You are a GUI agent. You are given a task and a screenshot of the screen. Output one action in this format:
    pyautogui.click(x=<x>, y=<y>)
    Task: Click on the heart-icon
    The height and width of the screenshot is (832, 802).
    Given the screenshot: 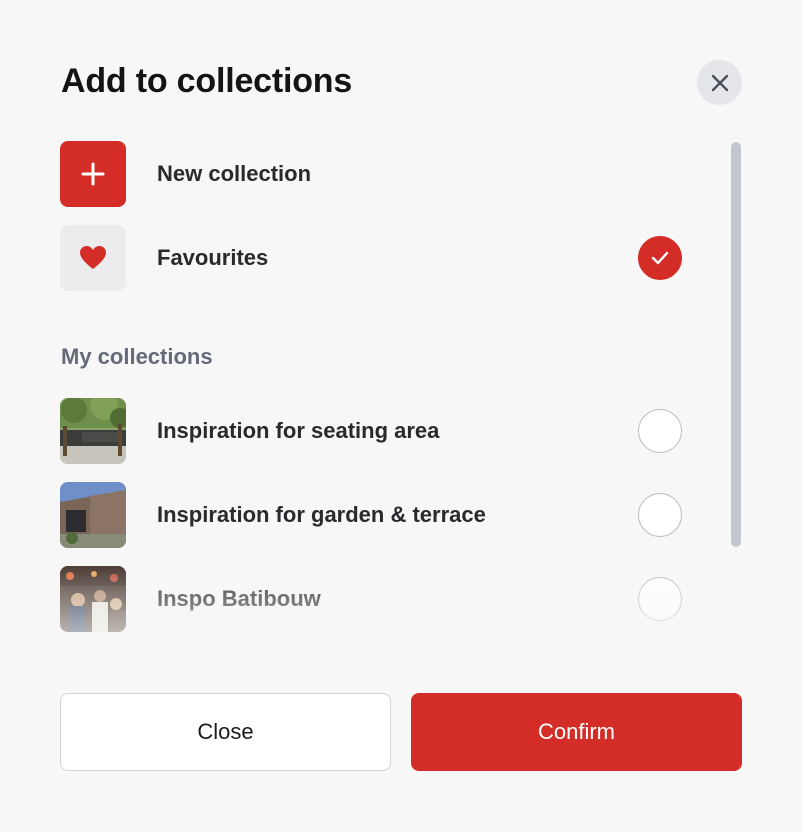 What is the action you would take?
    pyautogui.click(x=93, y=257)
    